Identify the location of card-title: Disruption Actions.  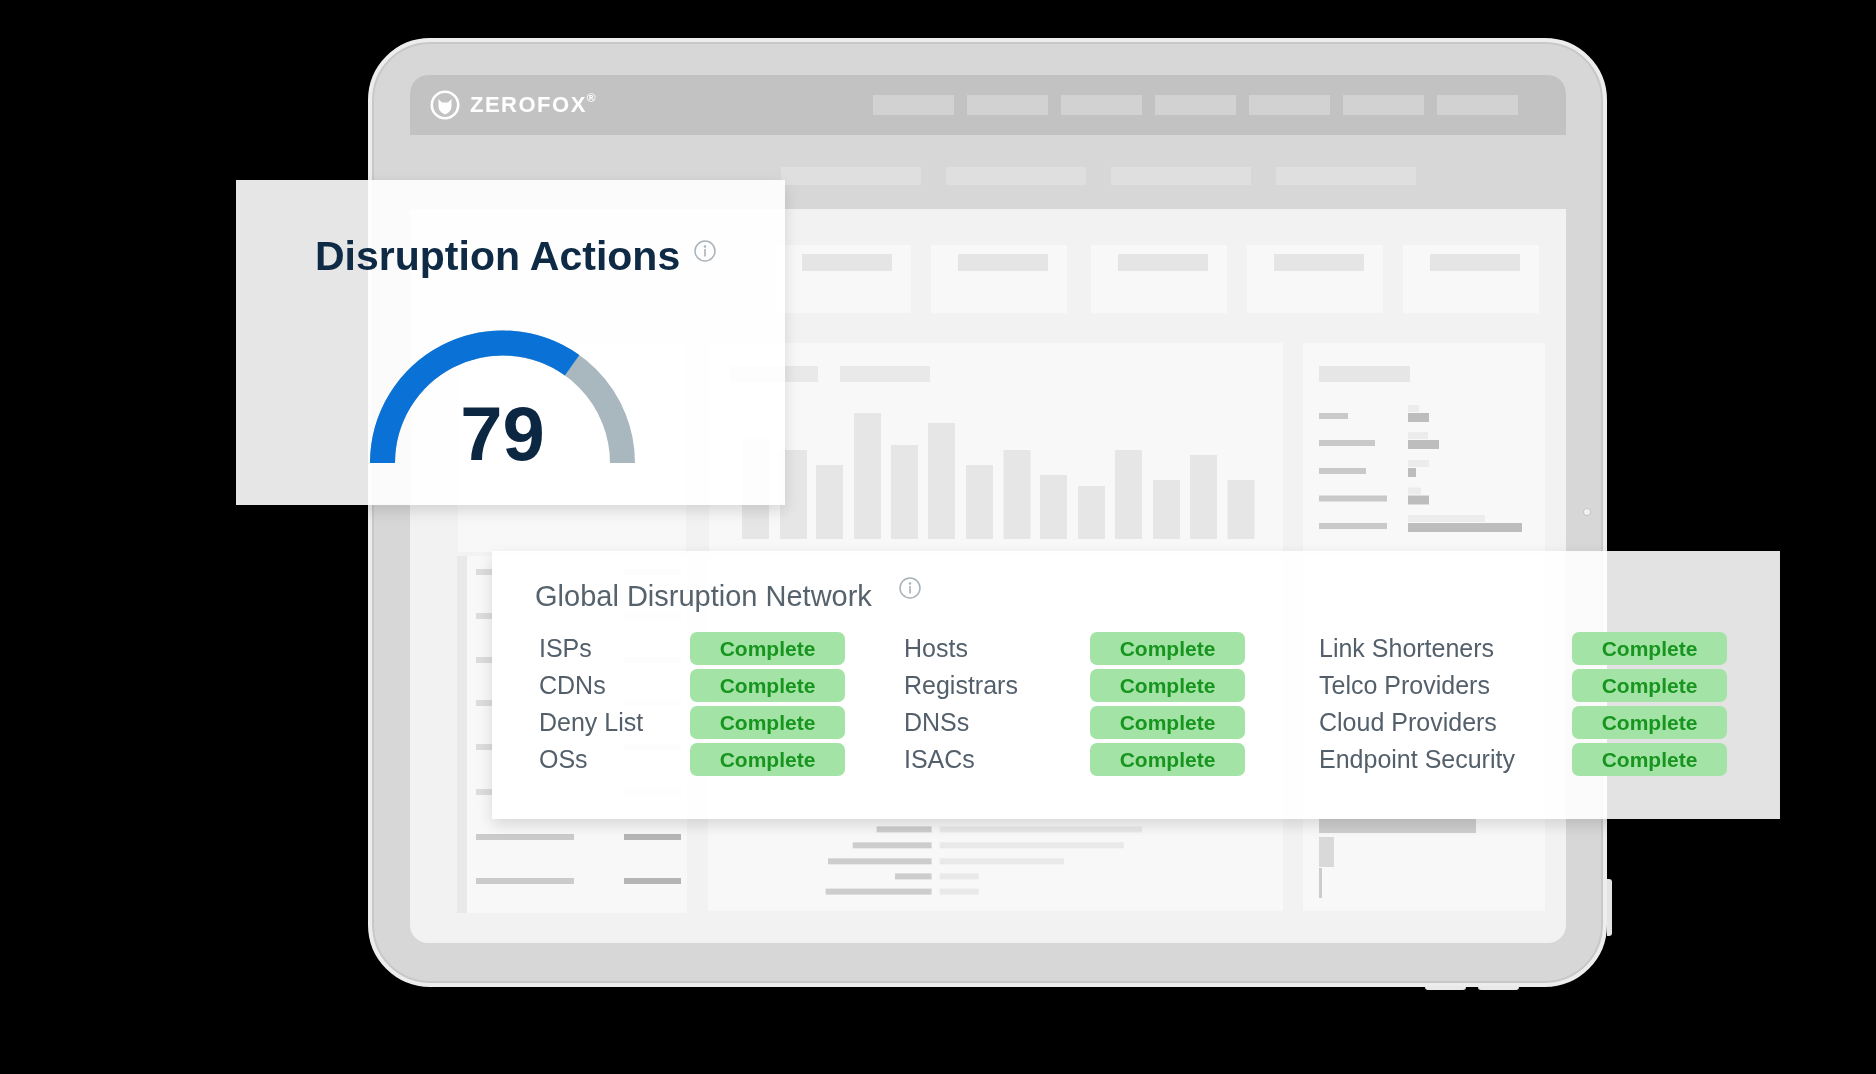
(498, 256).